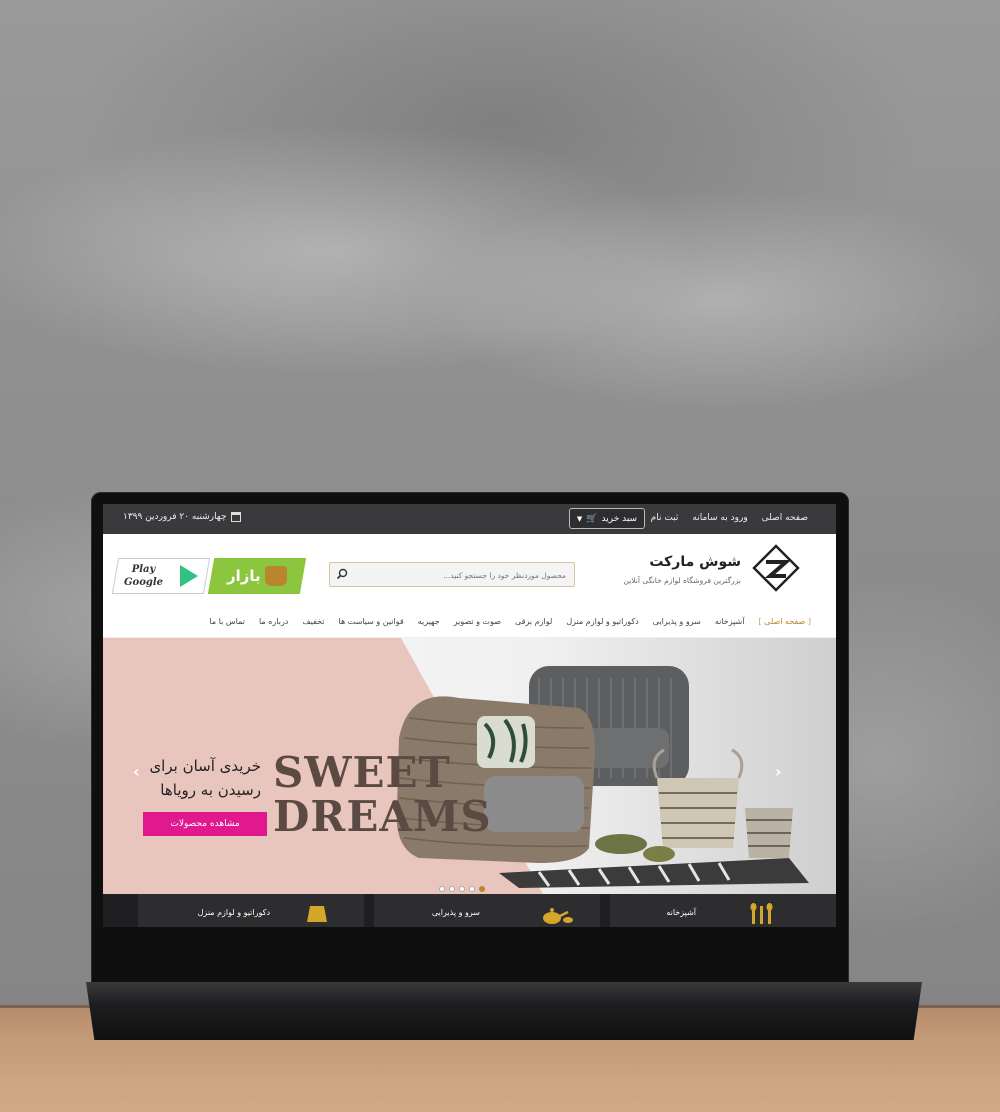 The image size is (1000, 1112). Describe the element at coordinates (136, 771) in the screenshot. I see `chevron-left-icon: ‹` at that location.